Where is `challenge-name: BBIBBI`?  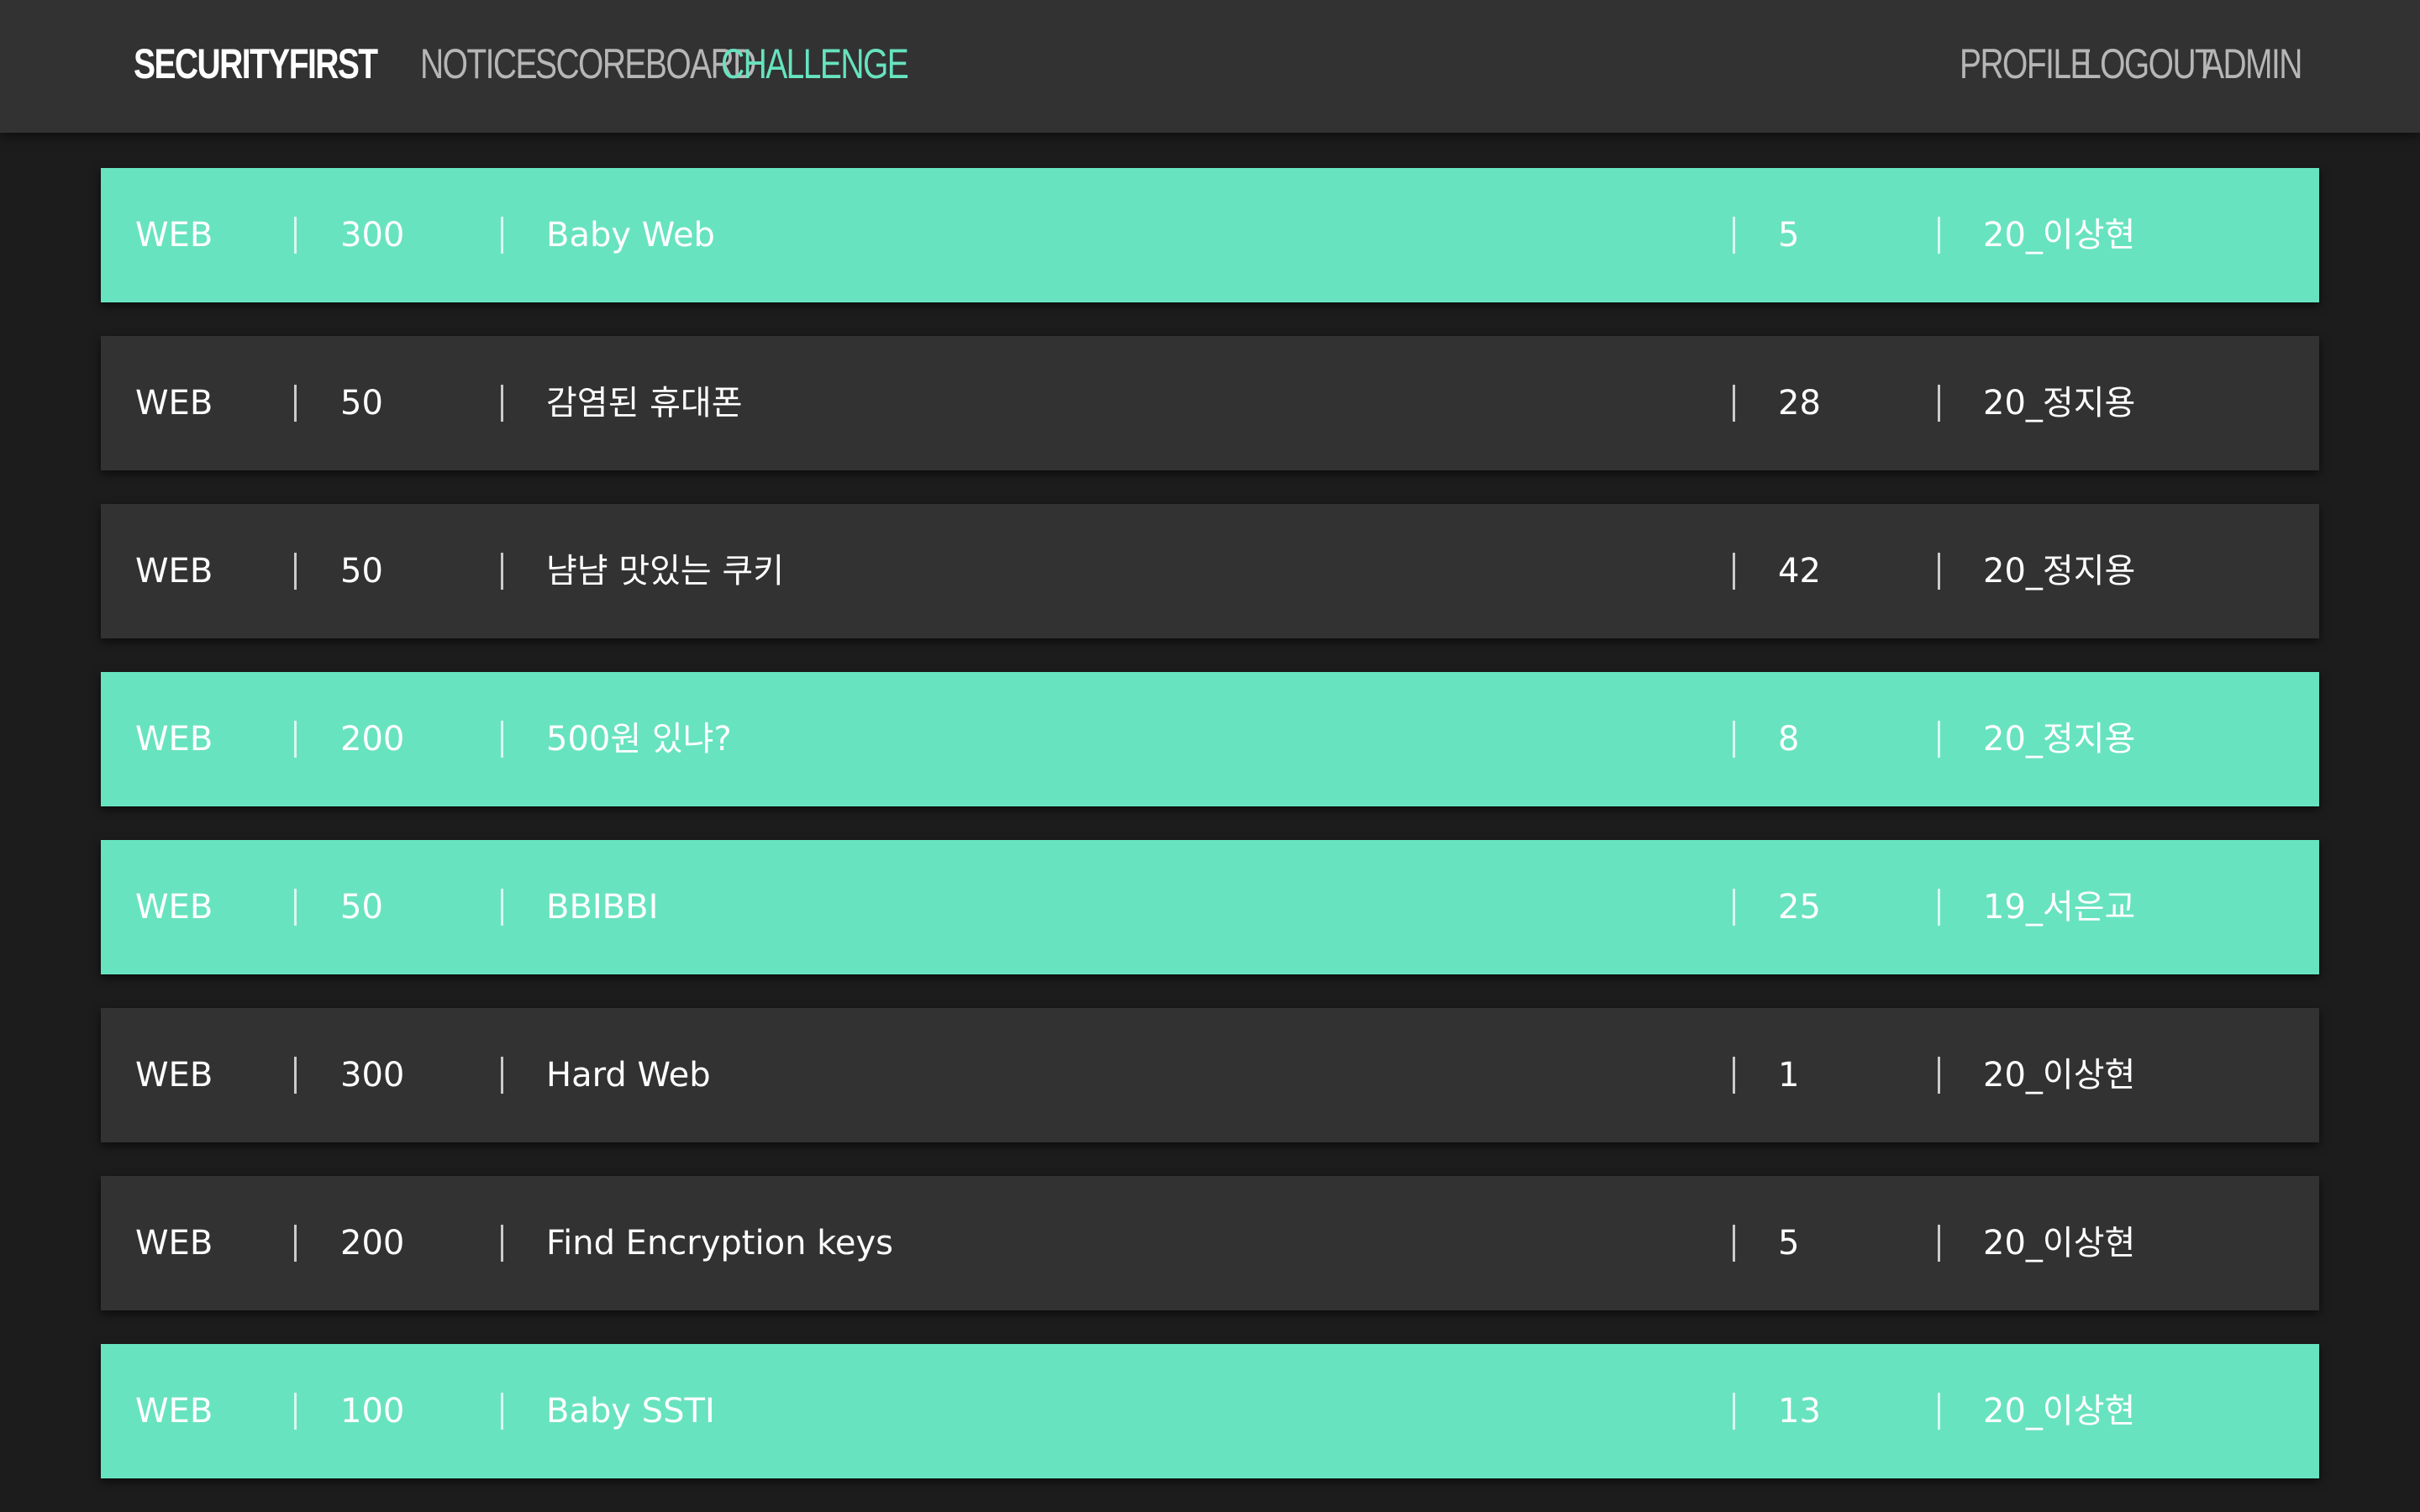
challenge-name: BBIBBI is located at coordinates (602, 907).